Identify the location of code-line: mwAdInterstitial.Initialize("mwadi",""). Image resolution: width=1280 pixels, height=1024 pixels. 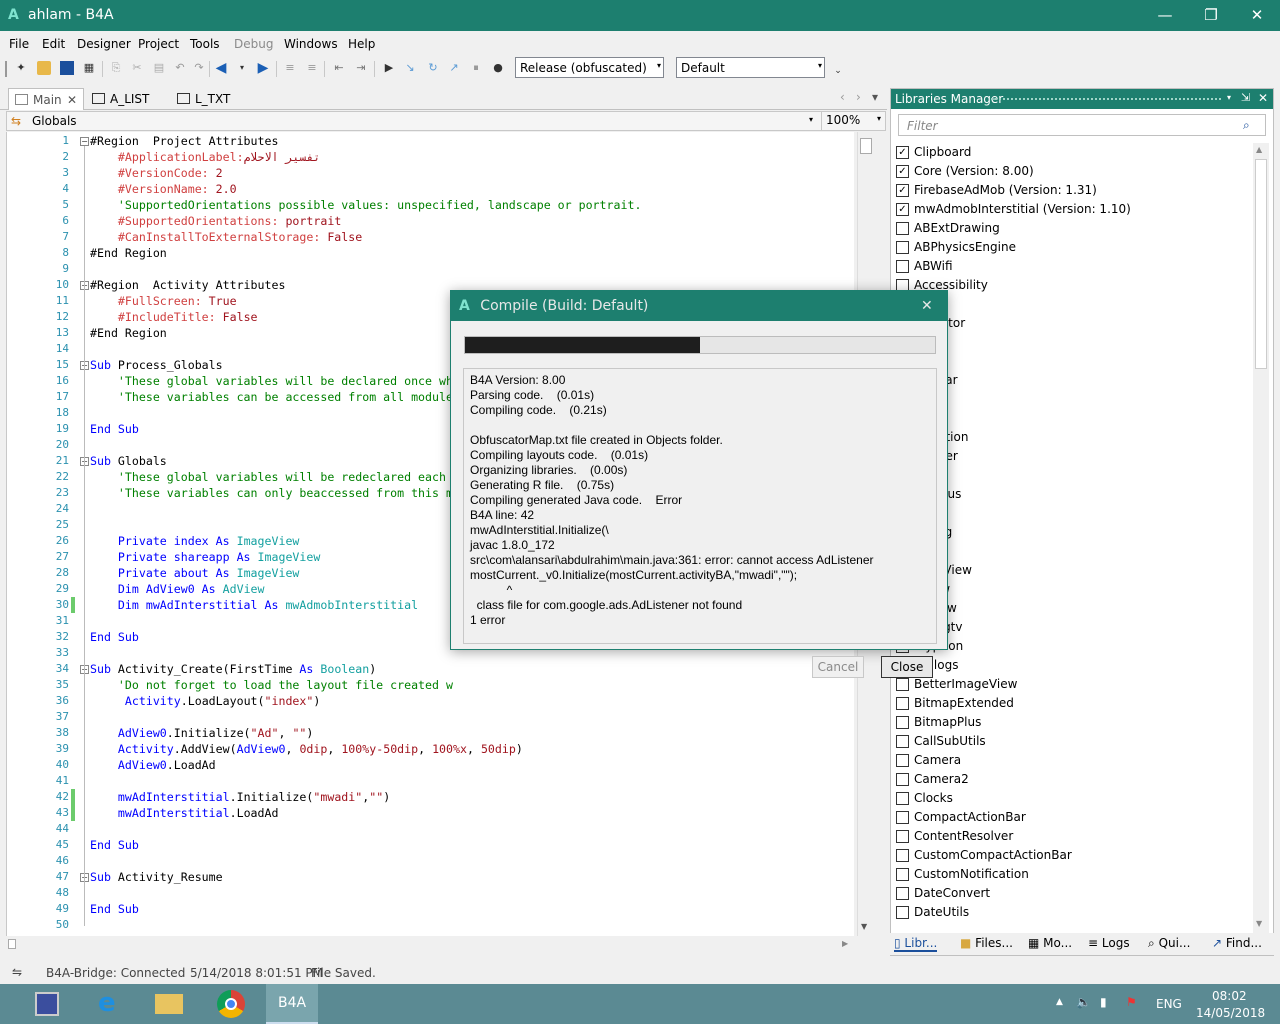
(240, 797).